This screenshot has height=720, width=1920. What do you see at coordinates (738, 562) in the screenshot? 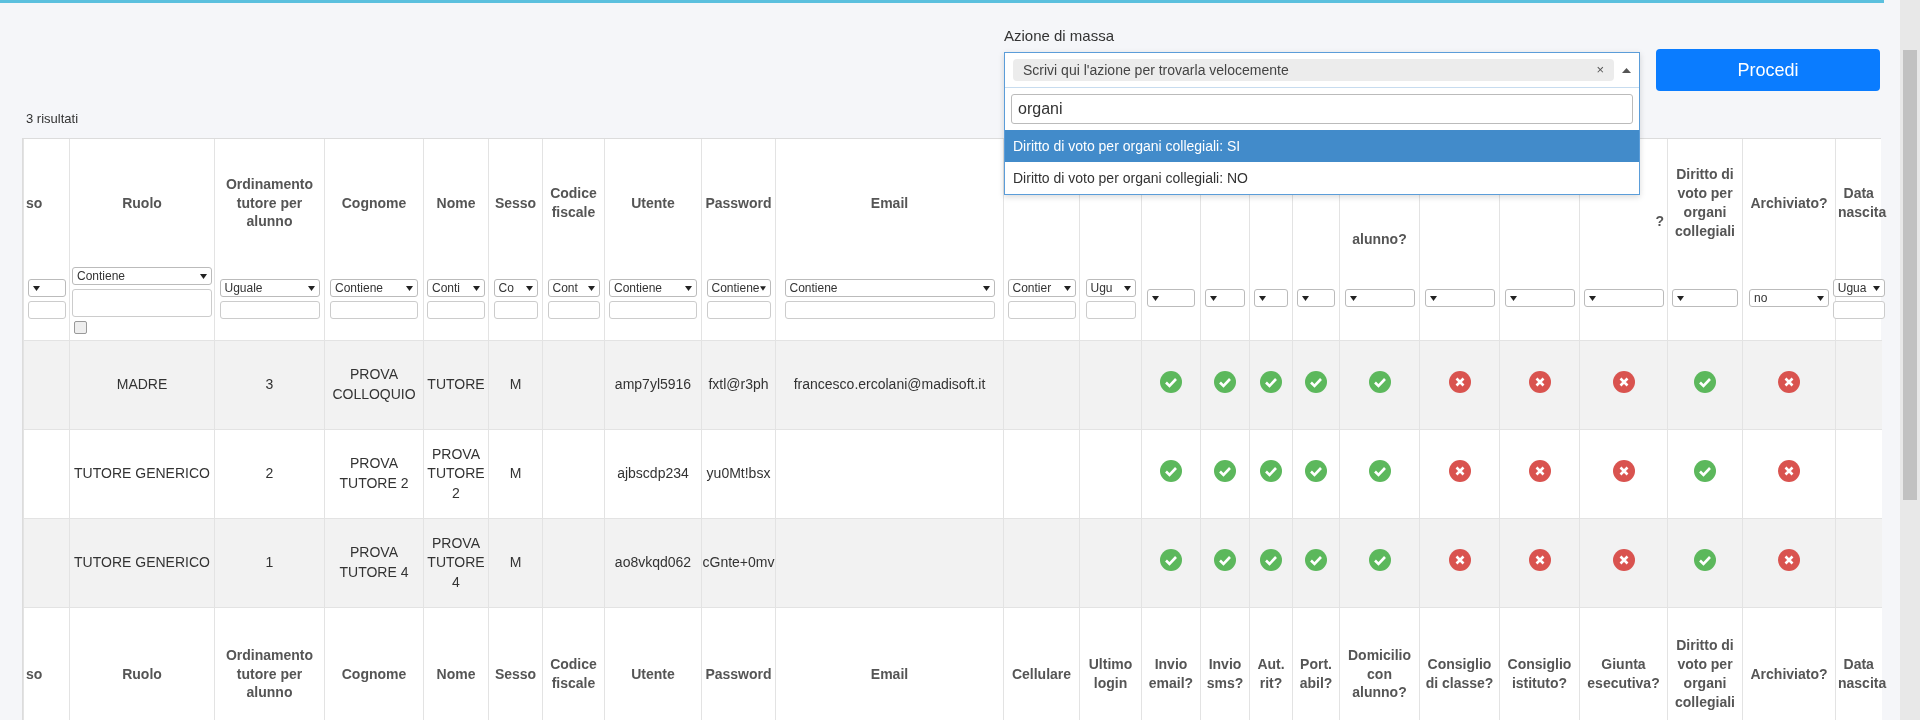
I see `table-cell: cGnte+0mv` at bounding box center [738, 562].